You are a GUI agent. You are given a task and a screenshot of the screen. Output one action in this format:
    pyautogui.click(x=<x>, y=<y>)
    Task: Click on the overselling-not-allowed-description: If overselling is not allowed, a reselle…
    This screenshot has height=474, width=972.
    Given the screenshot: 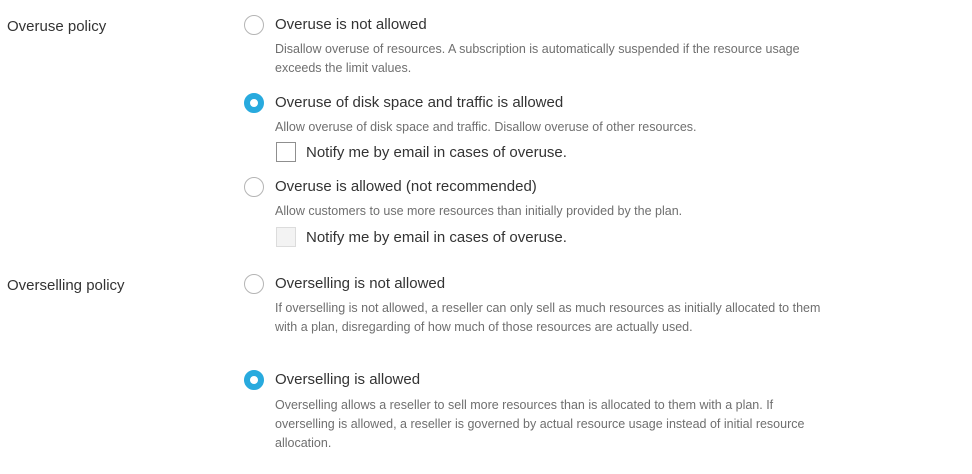 What is the action you would take?
    pyautogui.click(x=548, y=317)
    